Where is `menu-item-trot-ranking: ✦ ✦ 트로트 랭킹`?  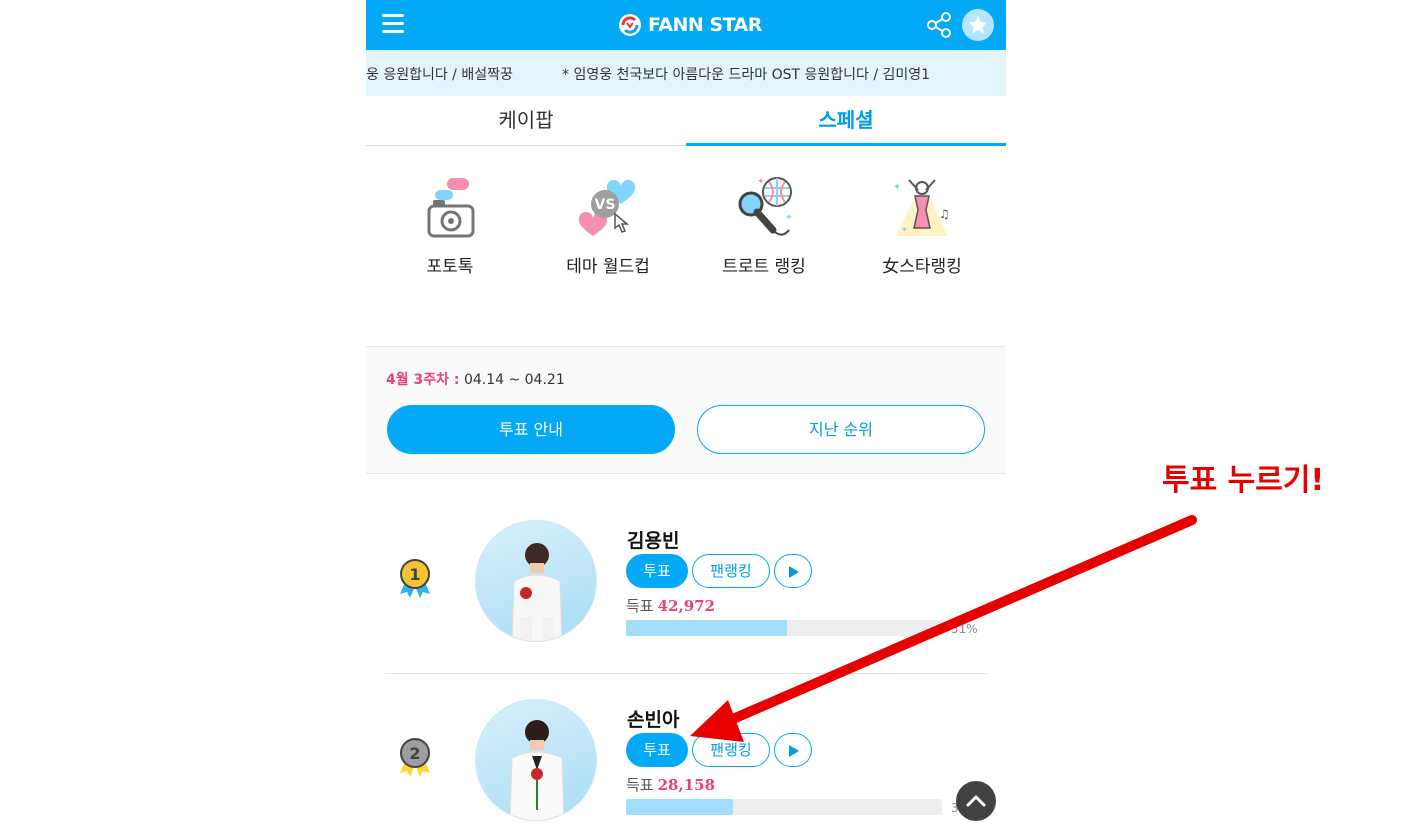 menu-item-trot-ranking: ✦ ✦ 트로트 랭킹 is located at coordinates (764, 225).